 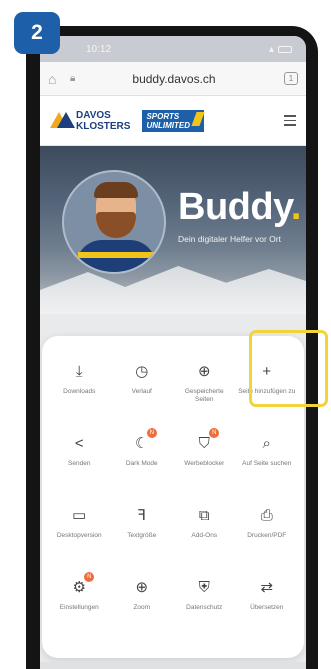 What do you see at coordinates (239, 207) in the screenshot?
I see `hero-title: Buddy.` at bounding box center [239, 207].